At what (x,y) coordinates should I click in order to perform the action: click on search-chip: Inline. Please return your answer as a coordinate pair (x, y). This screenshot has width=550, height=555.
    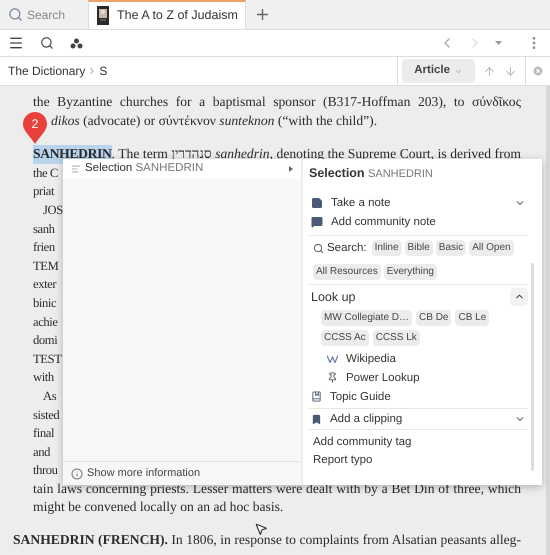
    Looking at the image, I should click on (387, 248).